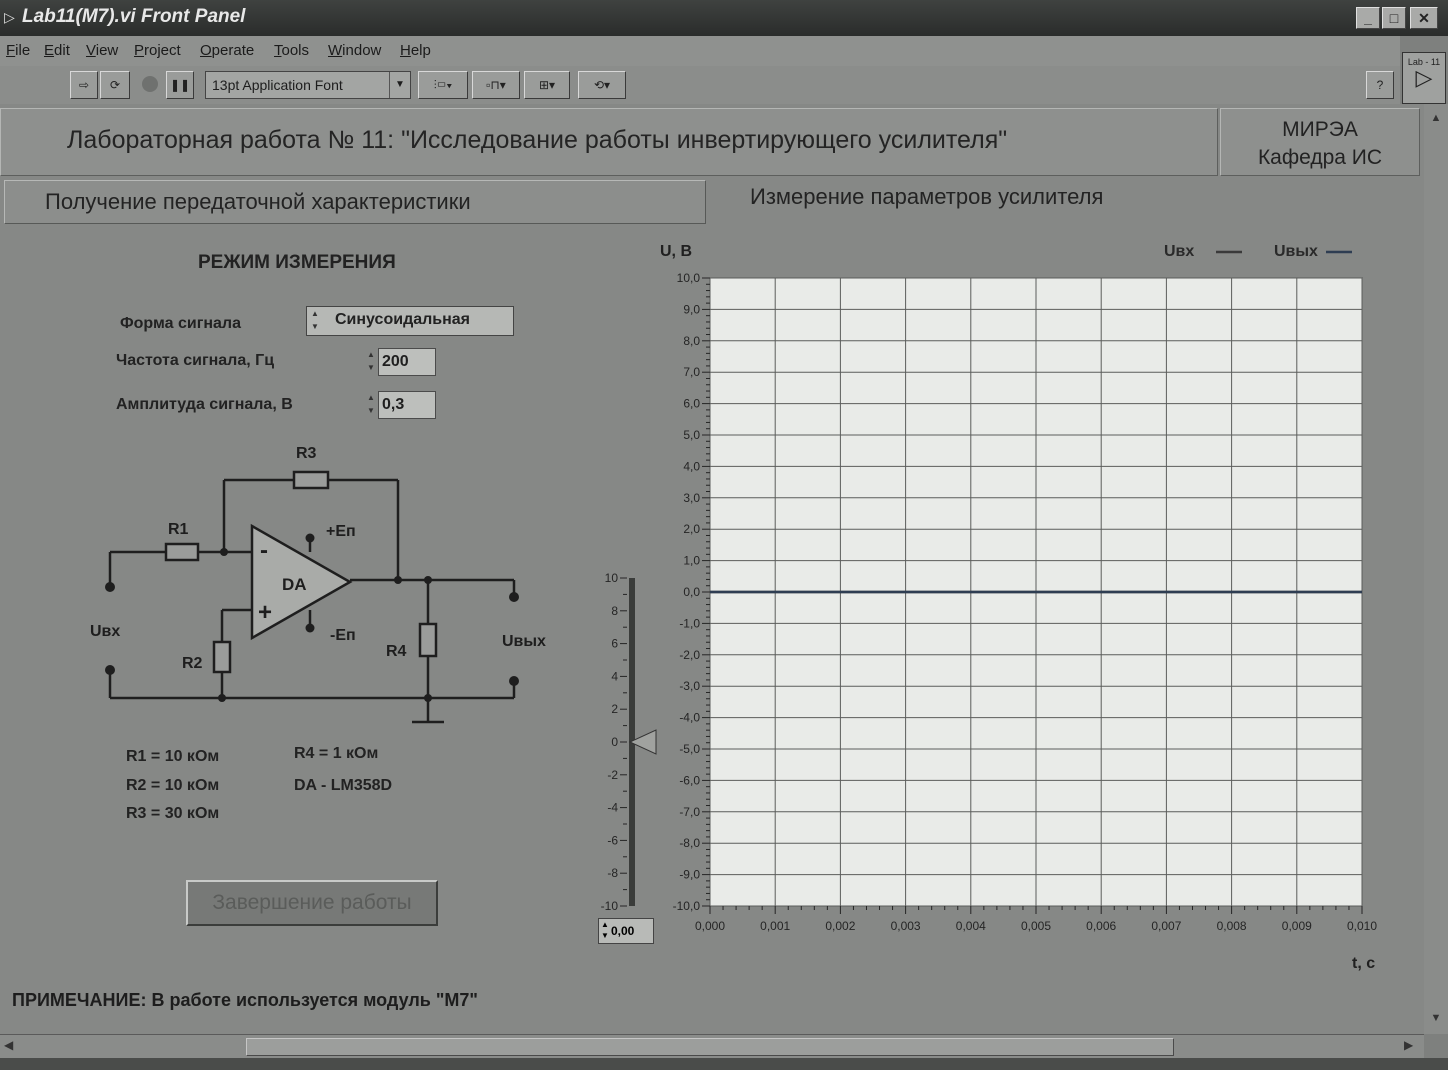  I want to click on scroll-down-icon: ▼, so click(1436, 1020).